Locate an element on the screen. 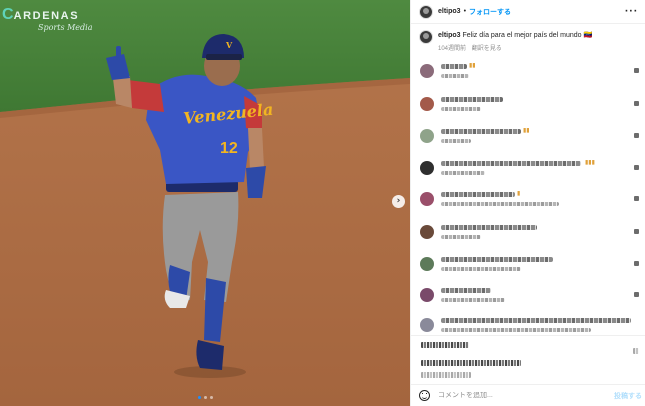 The height and width of the screenshot is (406, 645). post-actions-pixelated is located at coordinates (528, 358).